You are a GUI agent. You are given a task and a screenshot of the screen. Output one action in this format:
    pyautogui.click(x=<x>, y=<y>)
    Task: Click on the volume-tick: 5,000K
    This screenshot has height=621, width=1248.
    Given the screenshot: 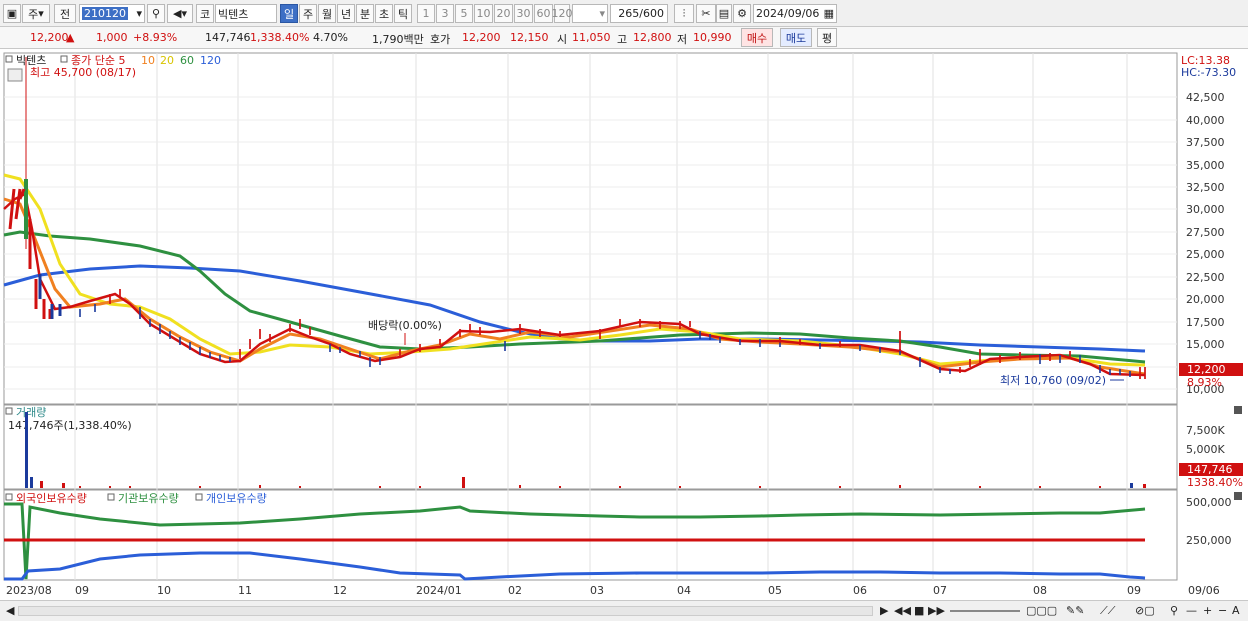 What is the action you would take?
    pyautogui.click(x=1205, y=449)
    